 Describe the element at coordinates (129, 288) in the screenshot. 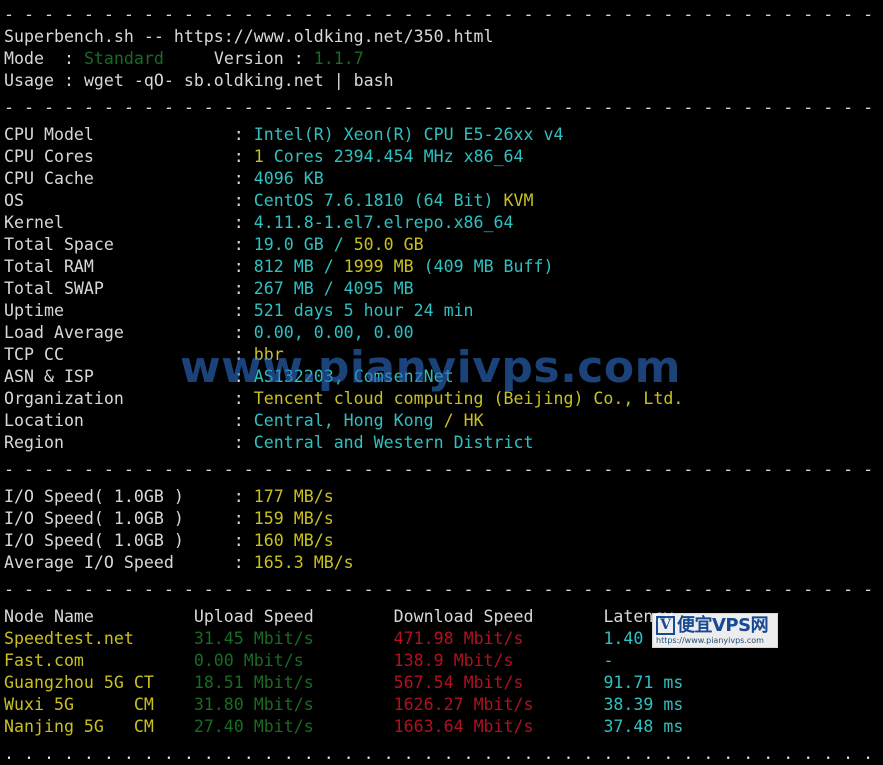

I see `sysinfo-label: Total SWAP :` at that location.